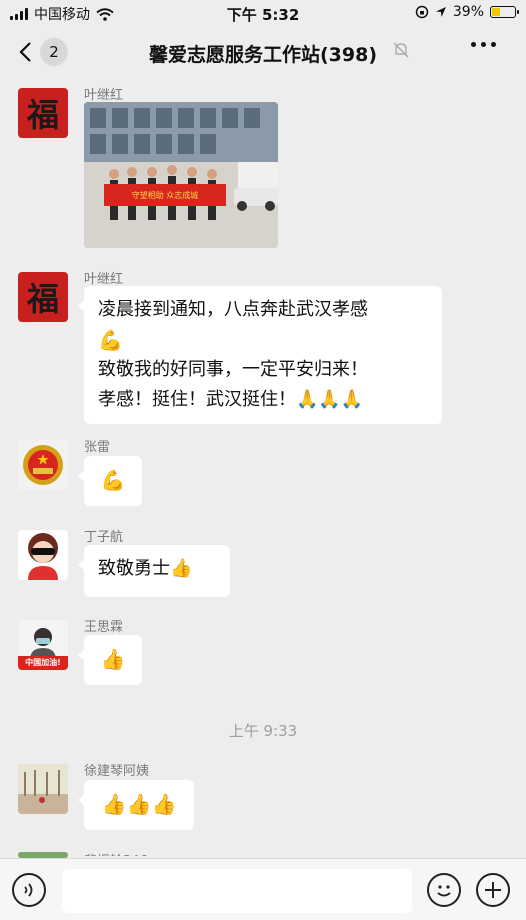  Describe the element at coordinates (43, 662) in the screenshot. I see `avatar-caption: 中国加油!` at that location.